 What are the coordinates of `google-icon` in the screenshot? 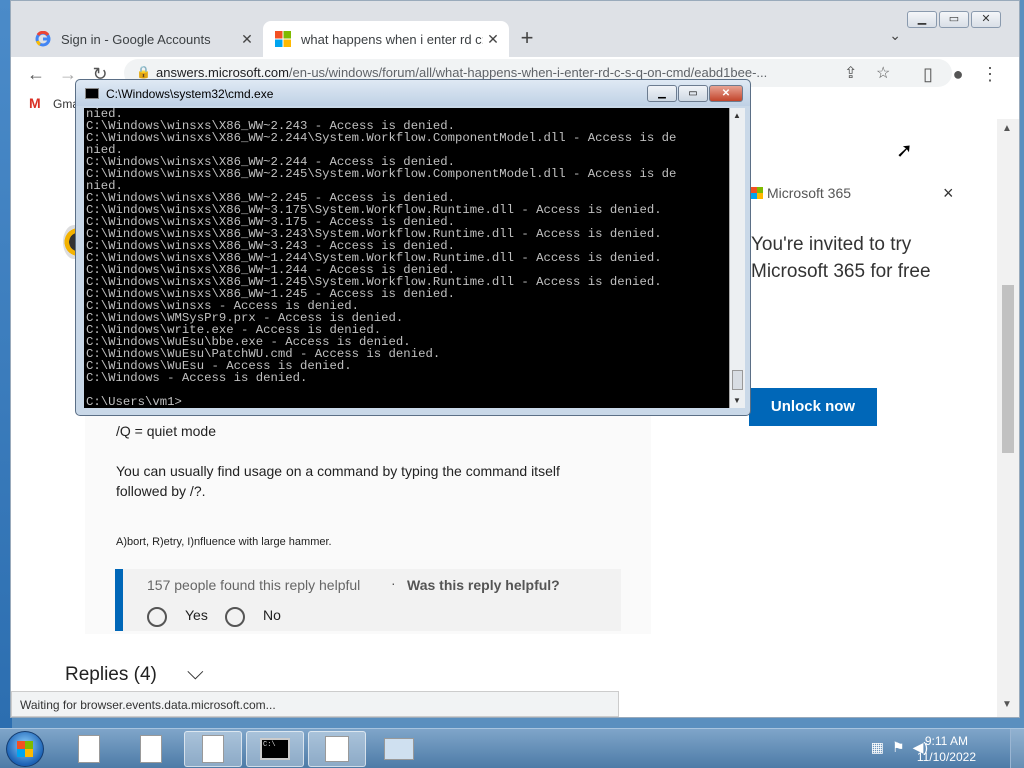 It's located at (43, 39).